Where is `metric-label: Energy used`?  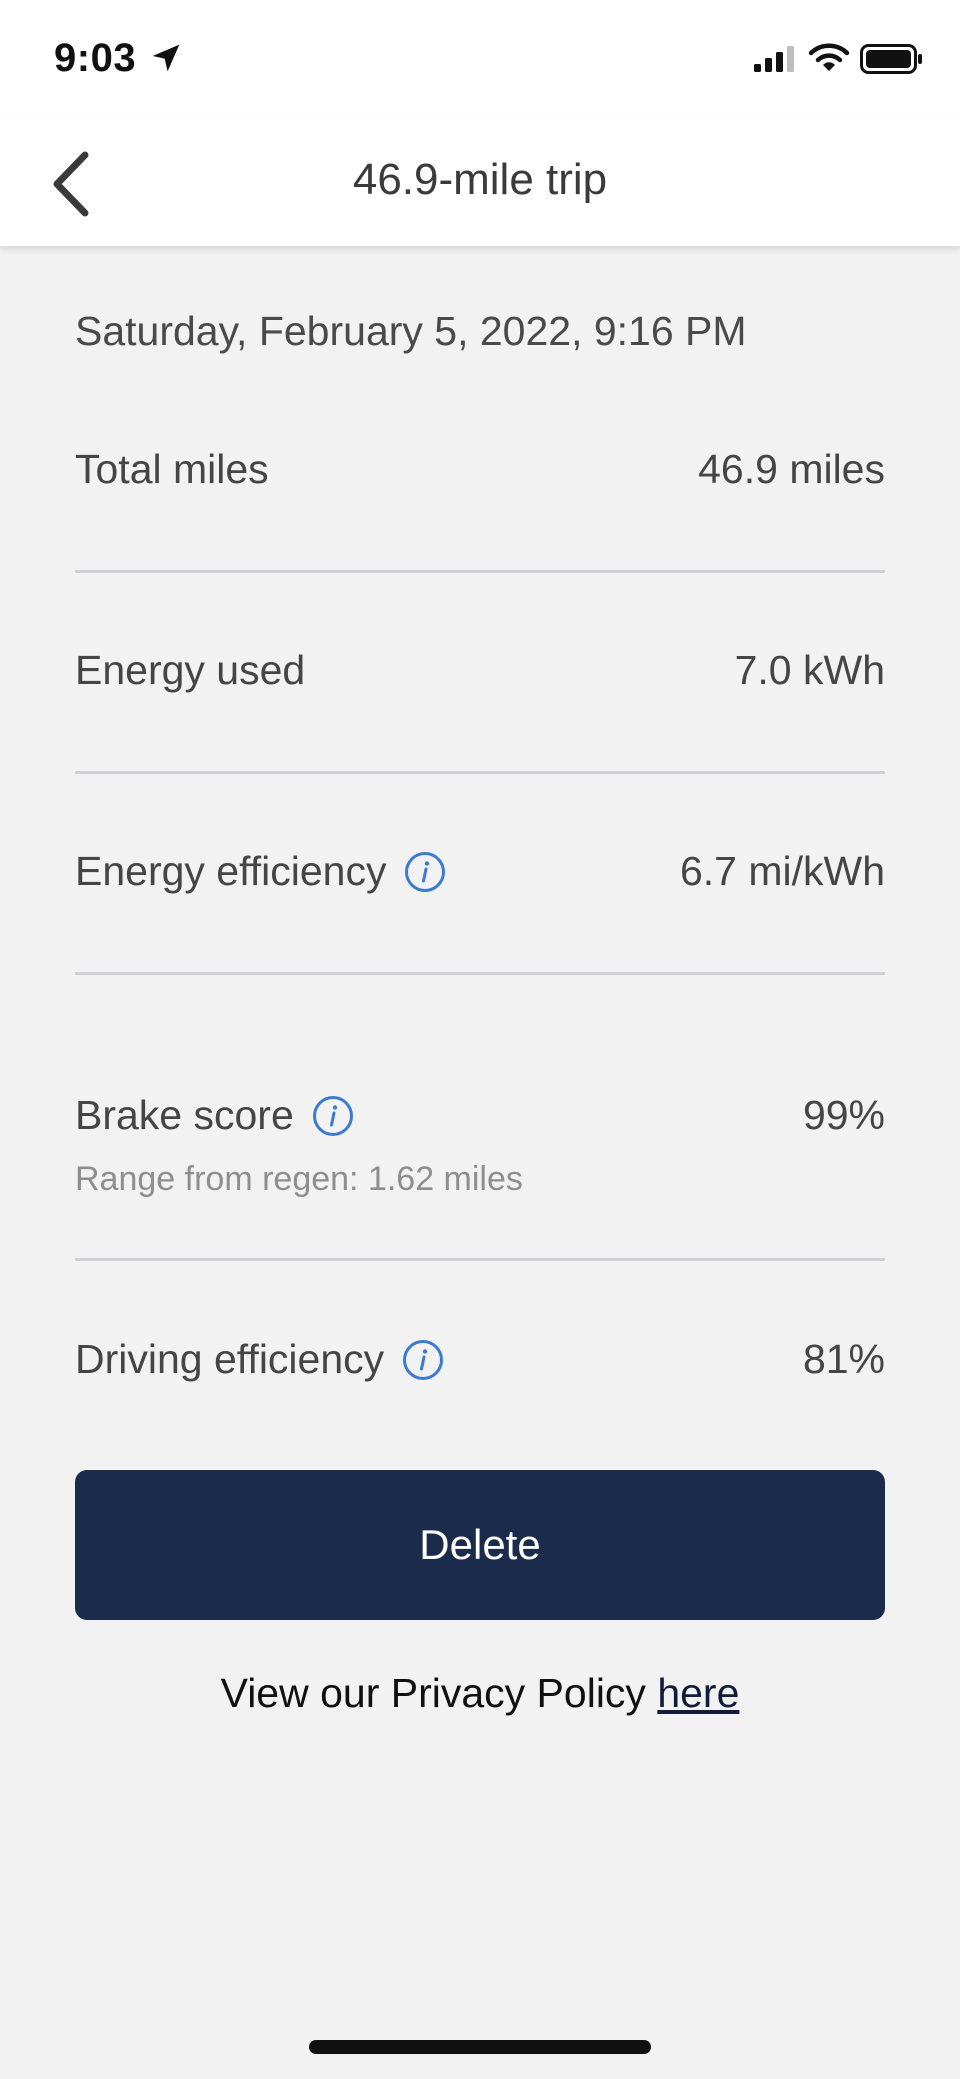
metric-label: Energy used is located at coordinates (190, 670).